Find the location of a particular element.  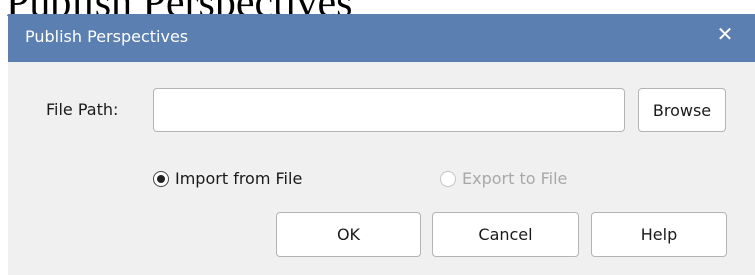

close-icon: ✕ is located at coordinates (725, 34).